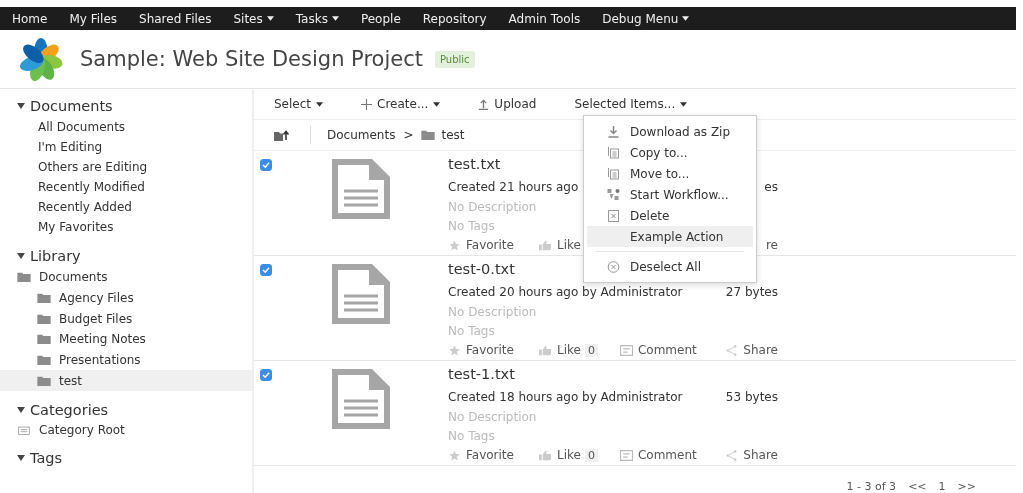 The width and height of the screenshot is (1023, 493). What do you see at coordinates (93, 18) in the screenshot?
I see `nav-link: My Files` at bounding box center [93, 18].